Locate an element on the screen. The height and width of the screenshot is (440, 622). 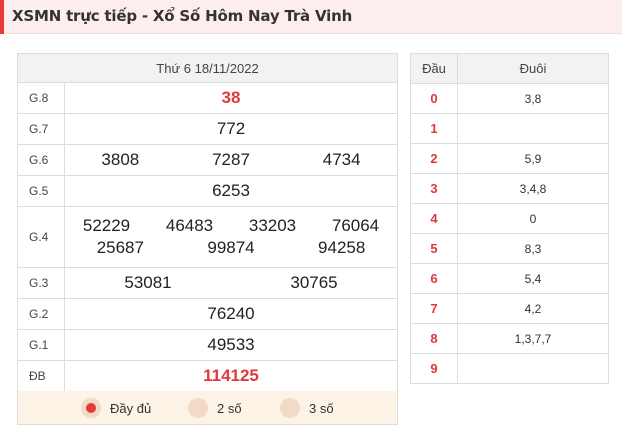
option-full: Đầy đủ is located at coordinates (116, 408).